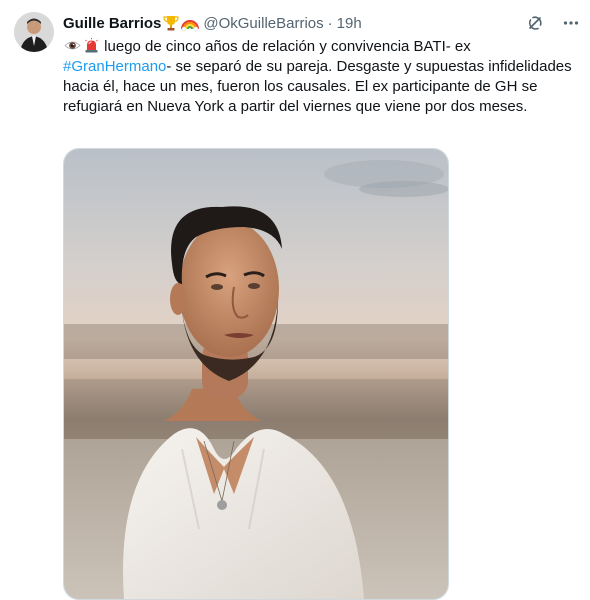  I want to click on grok-icon, so click(535, 25).